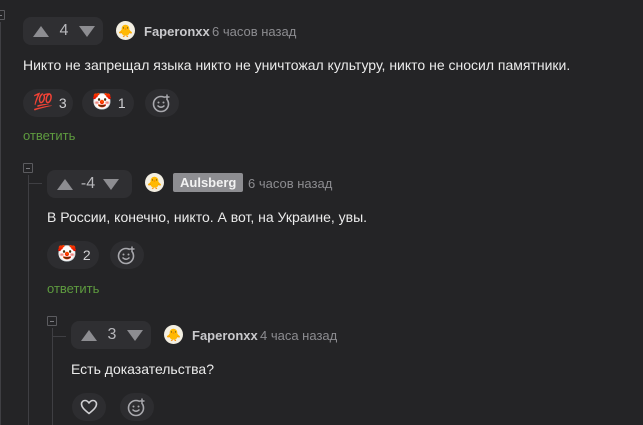 This screenshot has height=425, width=643. I want to click on comment-text: Есть доказательства?, so click(142, 369).